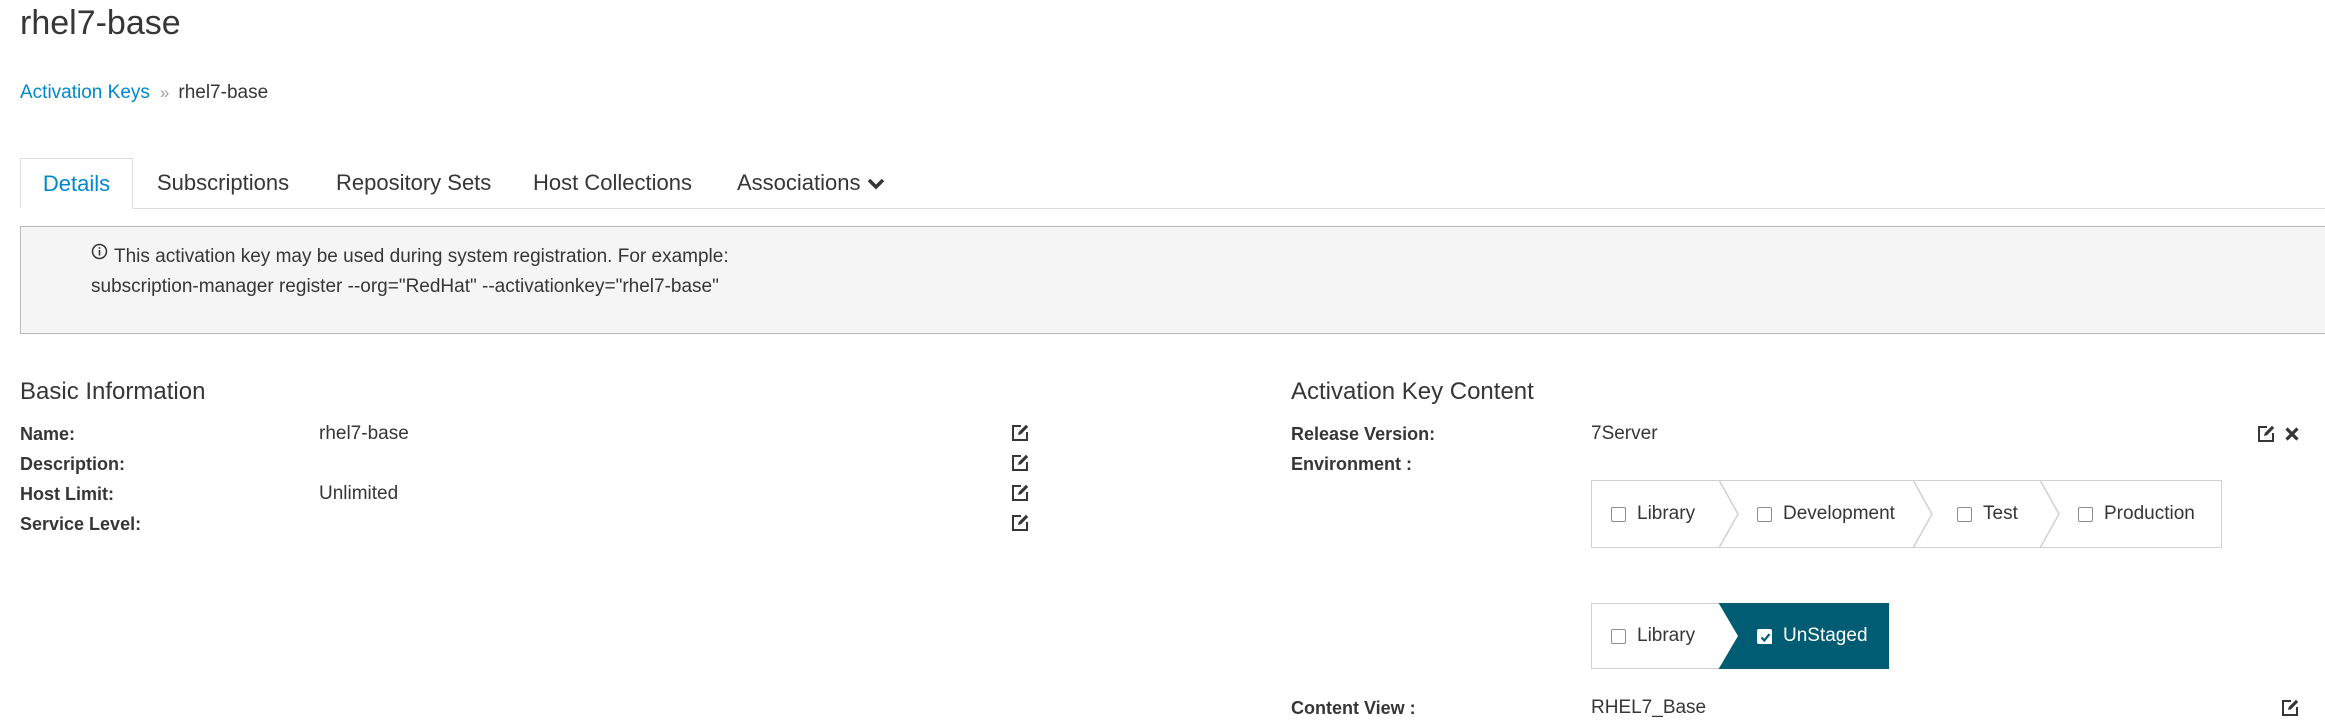 This screenshot has height=723, width=2325. I want to click on host-limit-label: Host Limit:, so click(67, 494).